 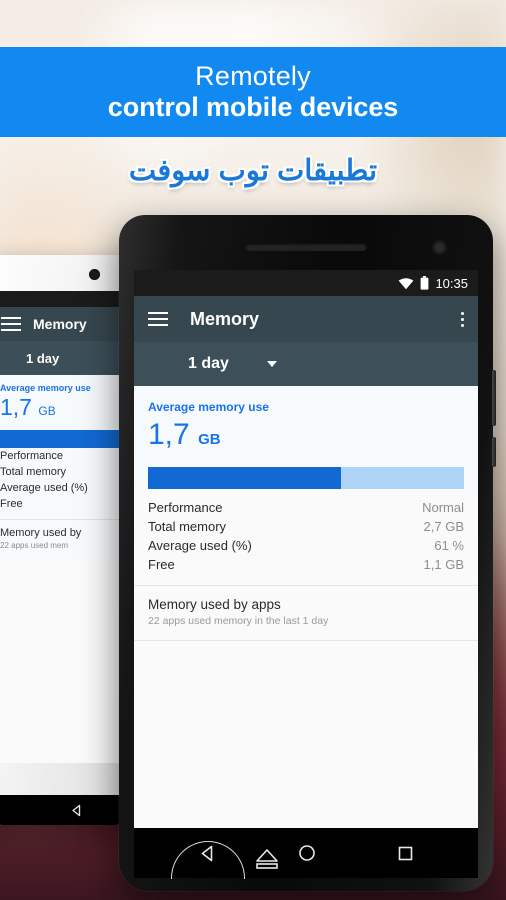 I want to click on stat-value: Normal, so click(x=443, y=507).